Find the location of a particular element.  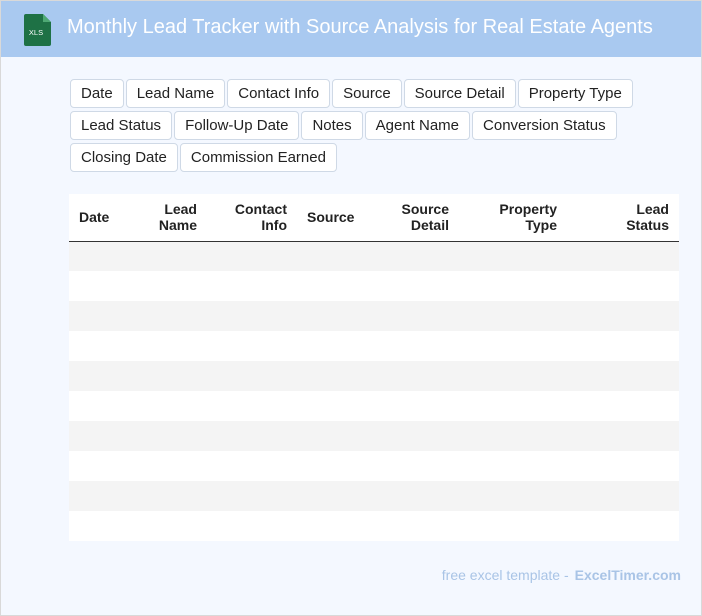

footer-brand-link: ExcelTimer.com is located at coordinates (628, 575).